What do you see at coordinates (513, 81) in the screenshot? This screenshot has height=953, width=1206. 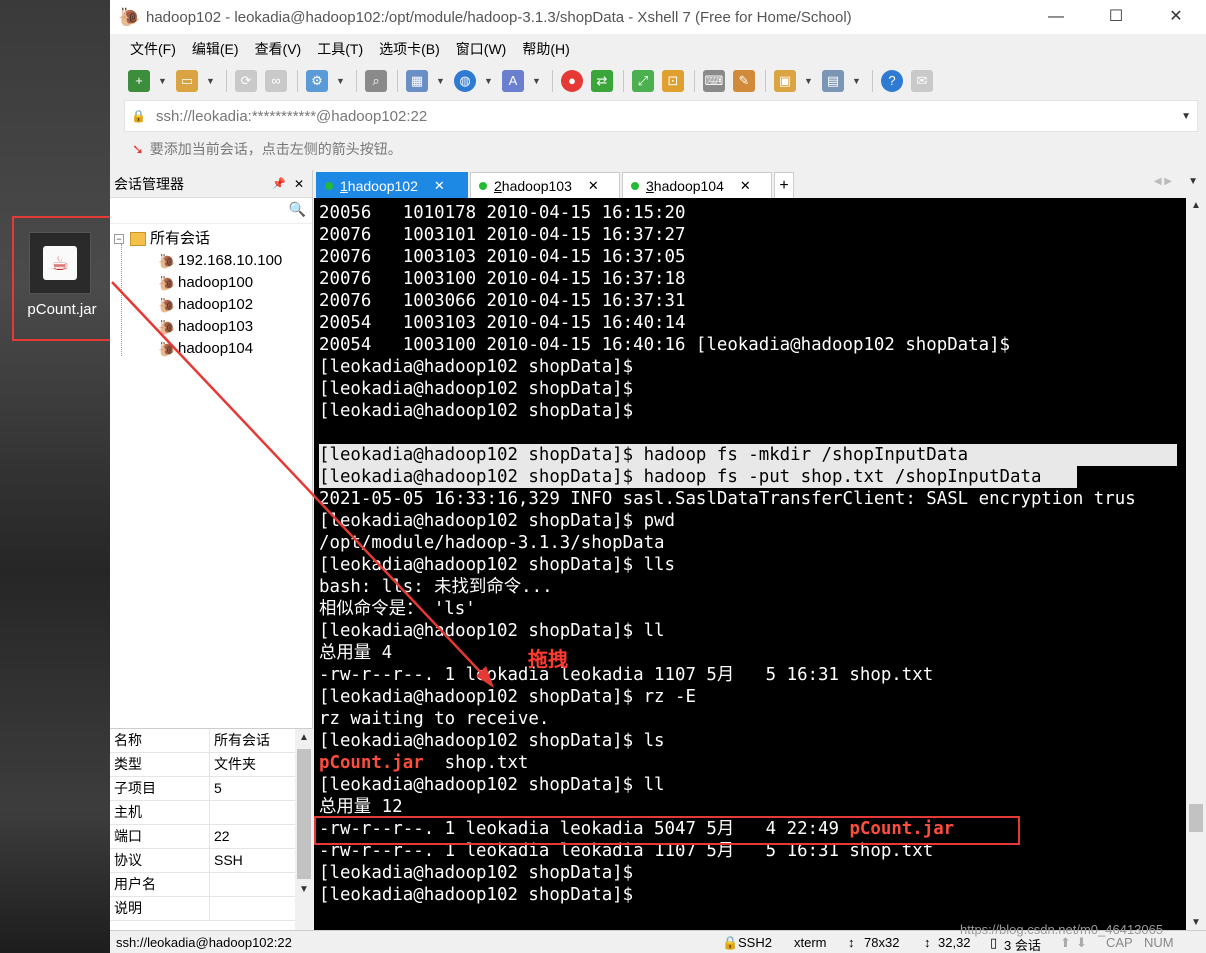 I see `font-icon: A` at bounding box center [513, 81].